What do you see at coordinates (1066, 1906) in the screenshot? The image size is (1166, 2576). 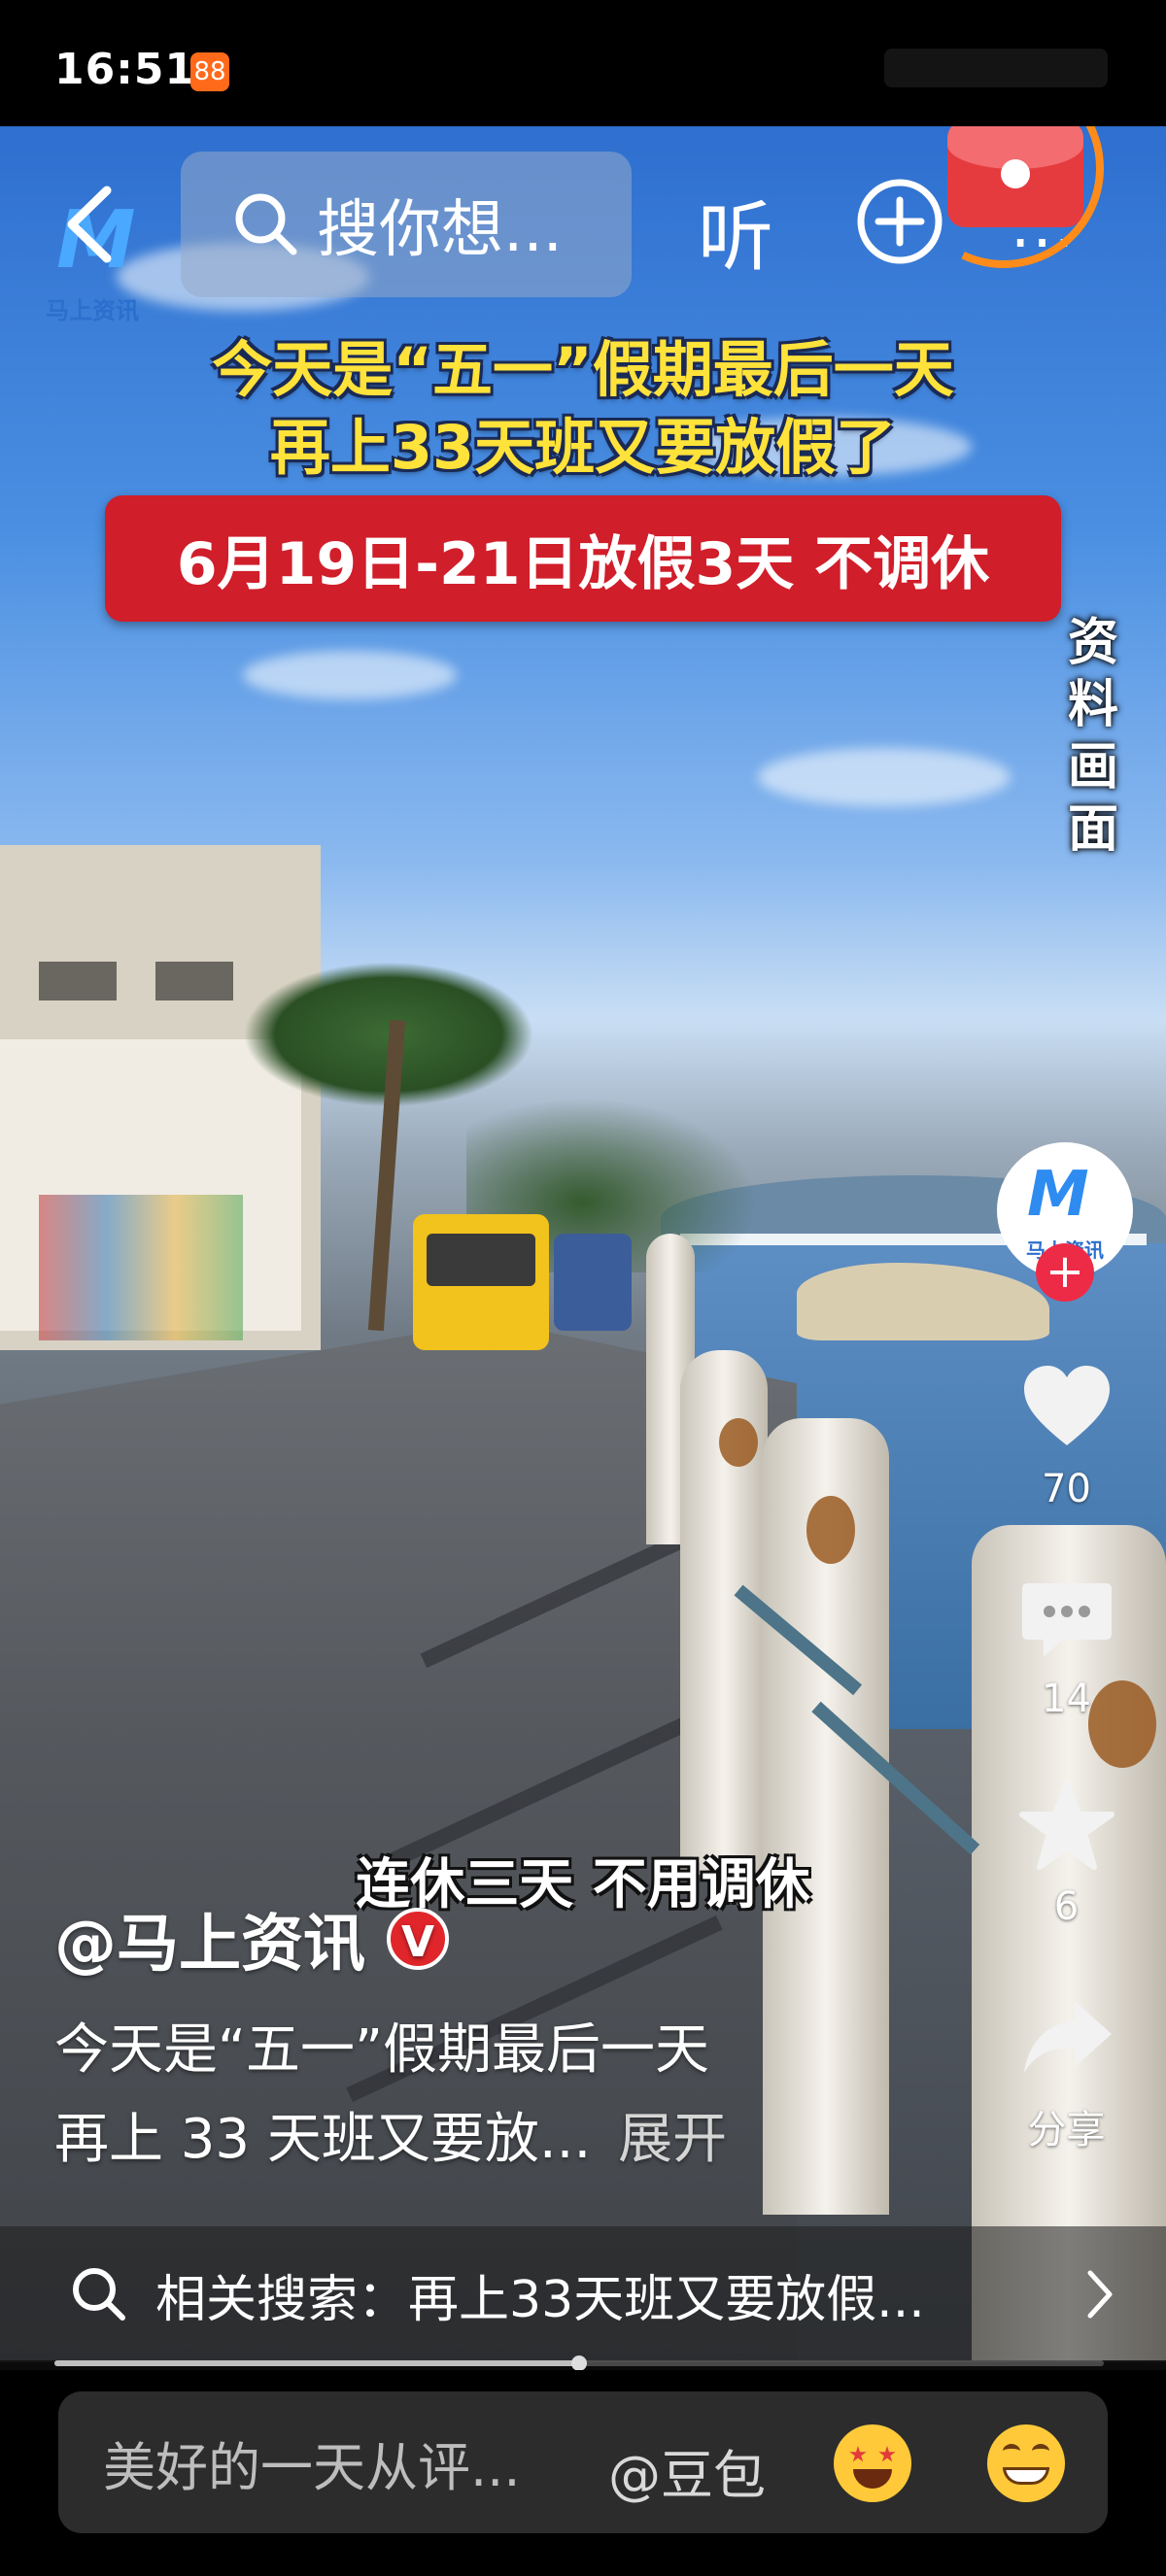 I see `favorite-count: 6` at bounding box center [1066, 1906].